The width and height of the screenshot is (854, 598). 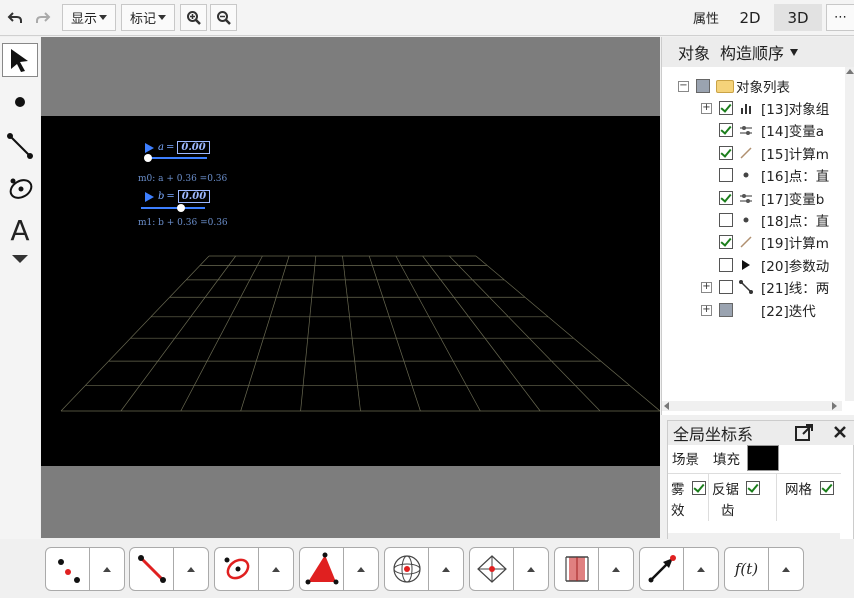 What do you see at coordinates (183, 223) in the screenshot?
I see `calc-m1: m1: b + 0.36 =0.36` at bounding box center [183, 223].